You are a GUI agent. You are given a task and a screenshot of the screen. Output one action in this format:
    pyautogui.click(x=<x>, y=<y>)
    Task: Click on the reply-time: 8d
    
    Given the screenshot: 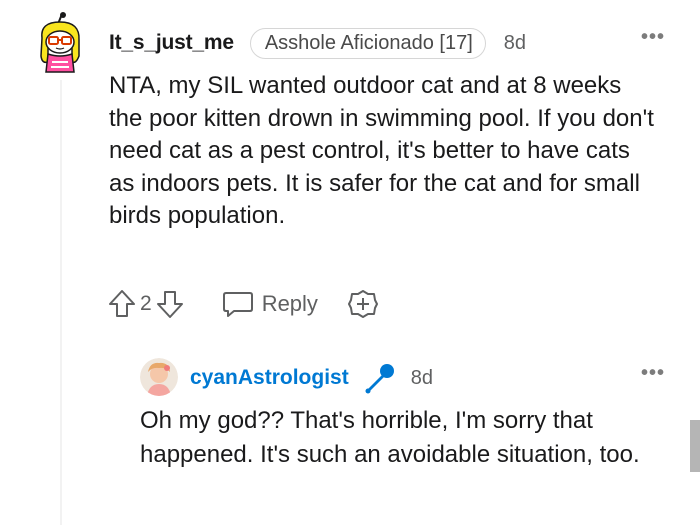 What is the action you would take?
    pyautogui.click(x=421, y=377)
    